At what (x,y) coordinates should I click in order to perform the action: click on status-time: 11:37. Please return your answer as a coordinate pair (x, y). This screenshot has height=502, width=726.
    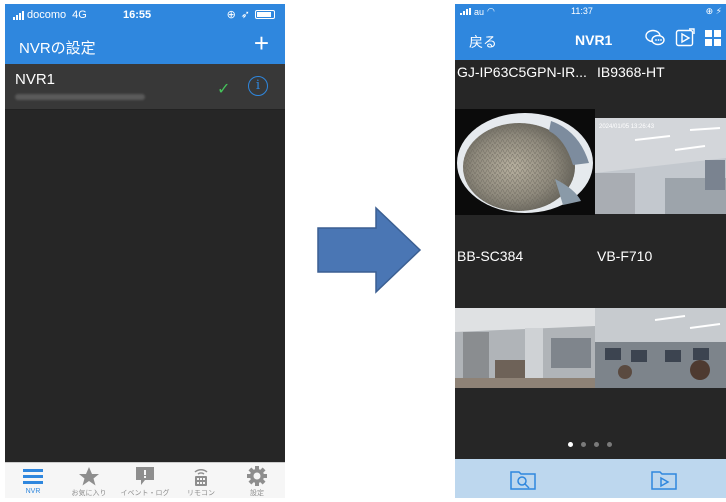
    Looking at the image, I should click on (582, 11).